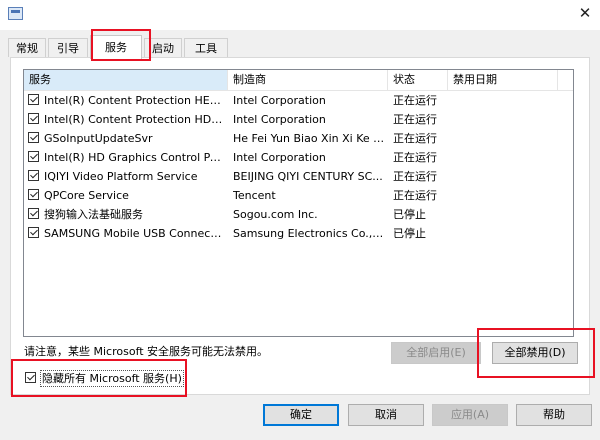  Describe the element at coordinates (301, 415) in the screenshot. I see `ok-button: 确定` at that location.